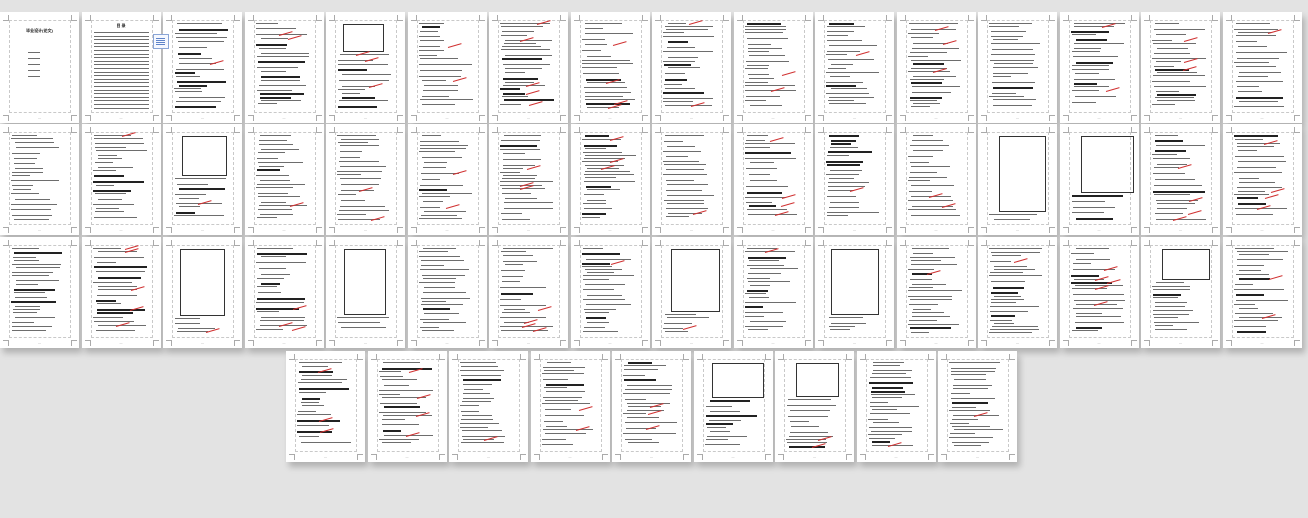  I want to click on document-icon, so click(161, 41).